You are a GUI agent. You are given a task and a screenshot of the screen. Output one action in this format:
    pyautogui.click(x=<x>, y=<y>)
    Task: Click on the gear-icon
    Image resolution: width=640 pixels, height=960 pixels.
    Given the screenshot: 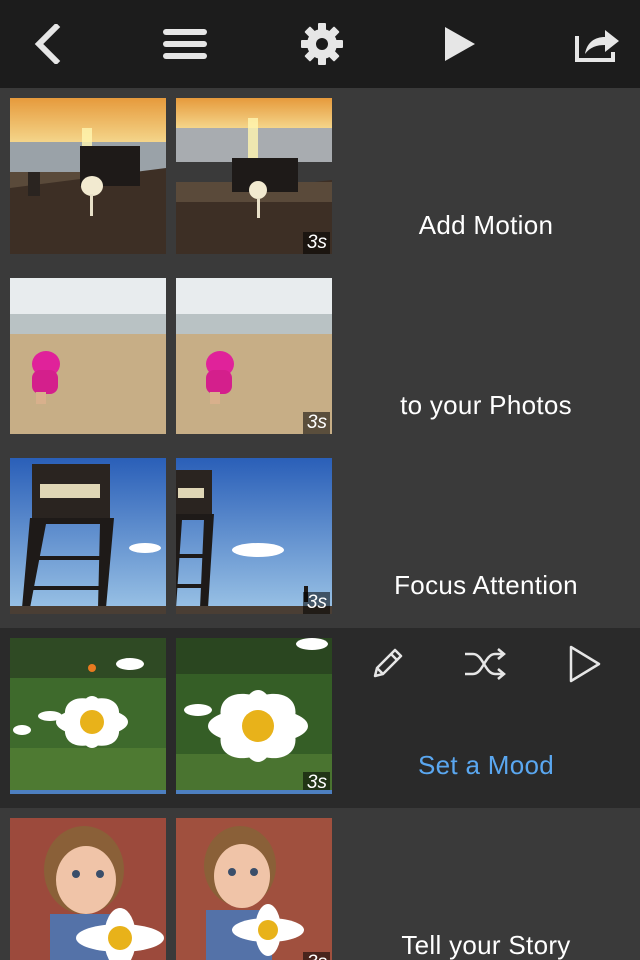 What is the action you would take?
    pyautogui.click(x=322, y=44)
    